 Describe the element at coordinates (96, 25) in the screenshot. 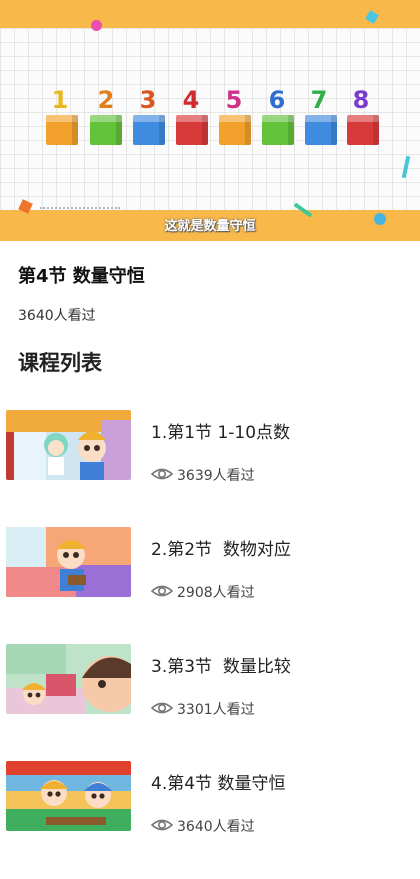

I see `decor-dot` at that location.